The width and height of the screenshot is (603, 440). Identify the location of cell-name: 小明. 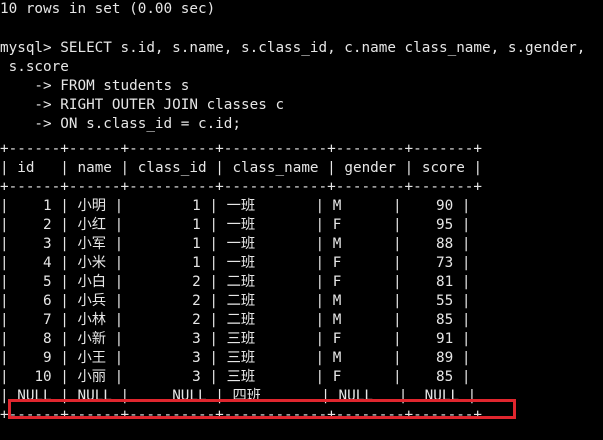
(92, 206).